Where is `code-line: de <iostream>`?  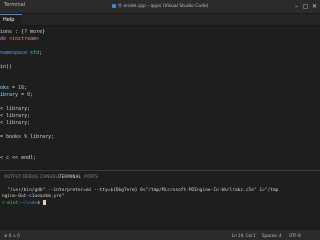
code-line: de <iostream> is located at coordinates (19, 39).